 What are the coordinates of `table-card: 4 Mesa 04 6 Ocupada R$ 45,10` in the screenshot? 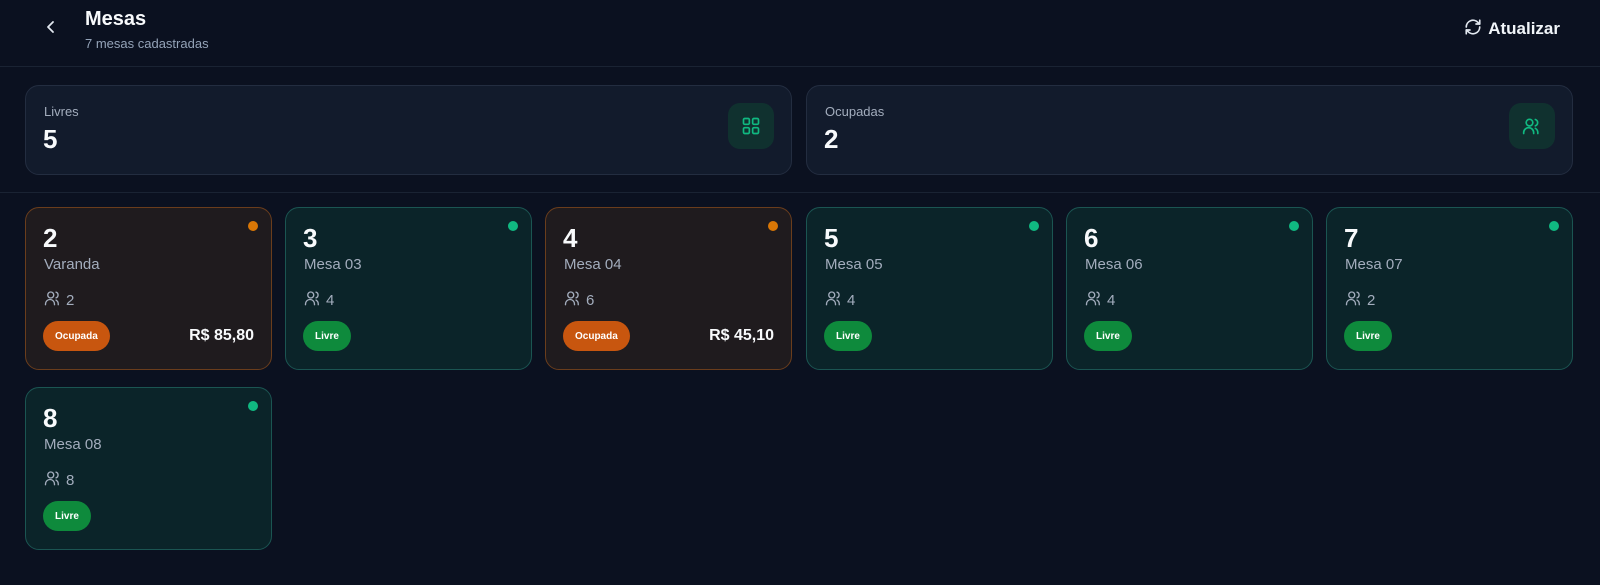 It's located at (668, 288).